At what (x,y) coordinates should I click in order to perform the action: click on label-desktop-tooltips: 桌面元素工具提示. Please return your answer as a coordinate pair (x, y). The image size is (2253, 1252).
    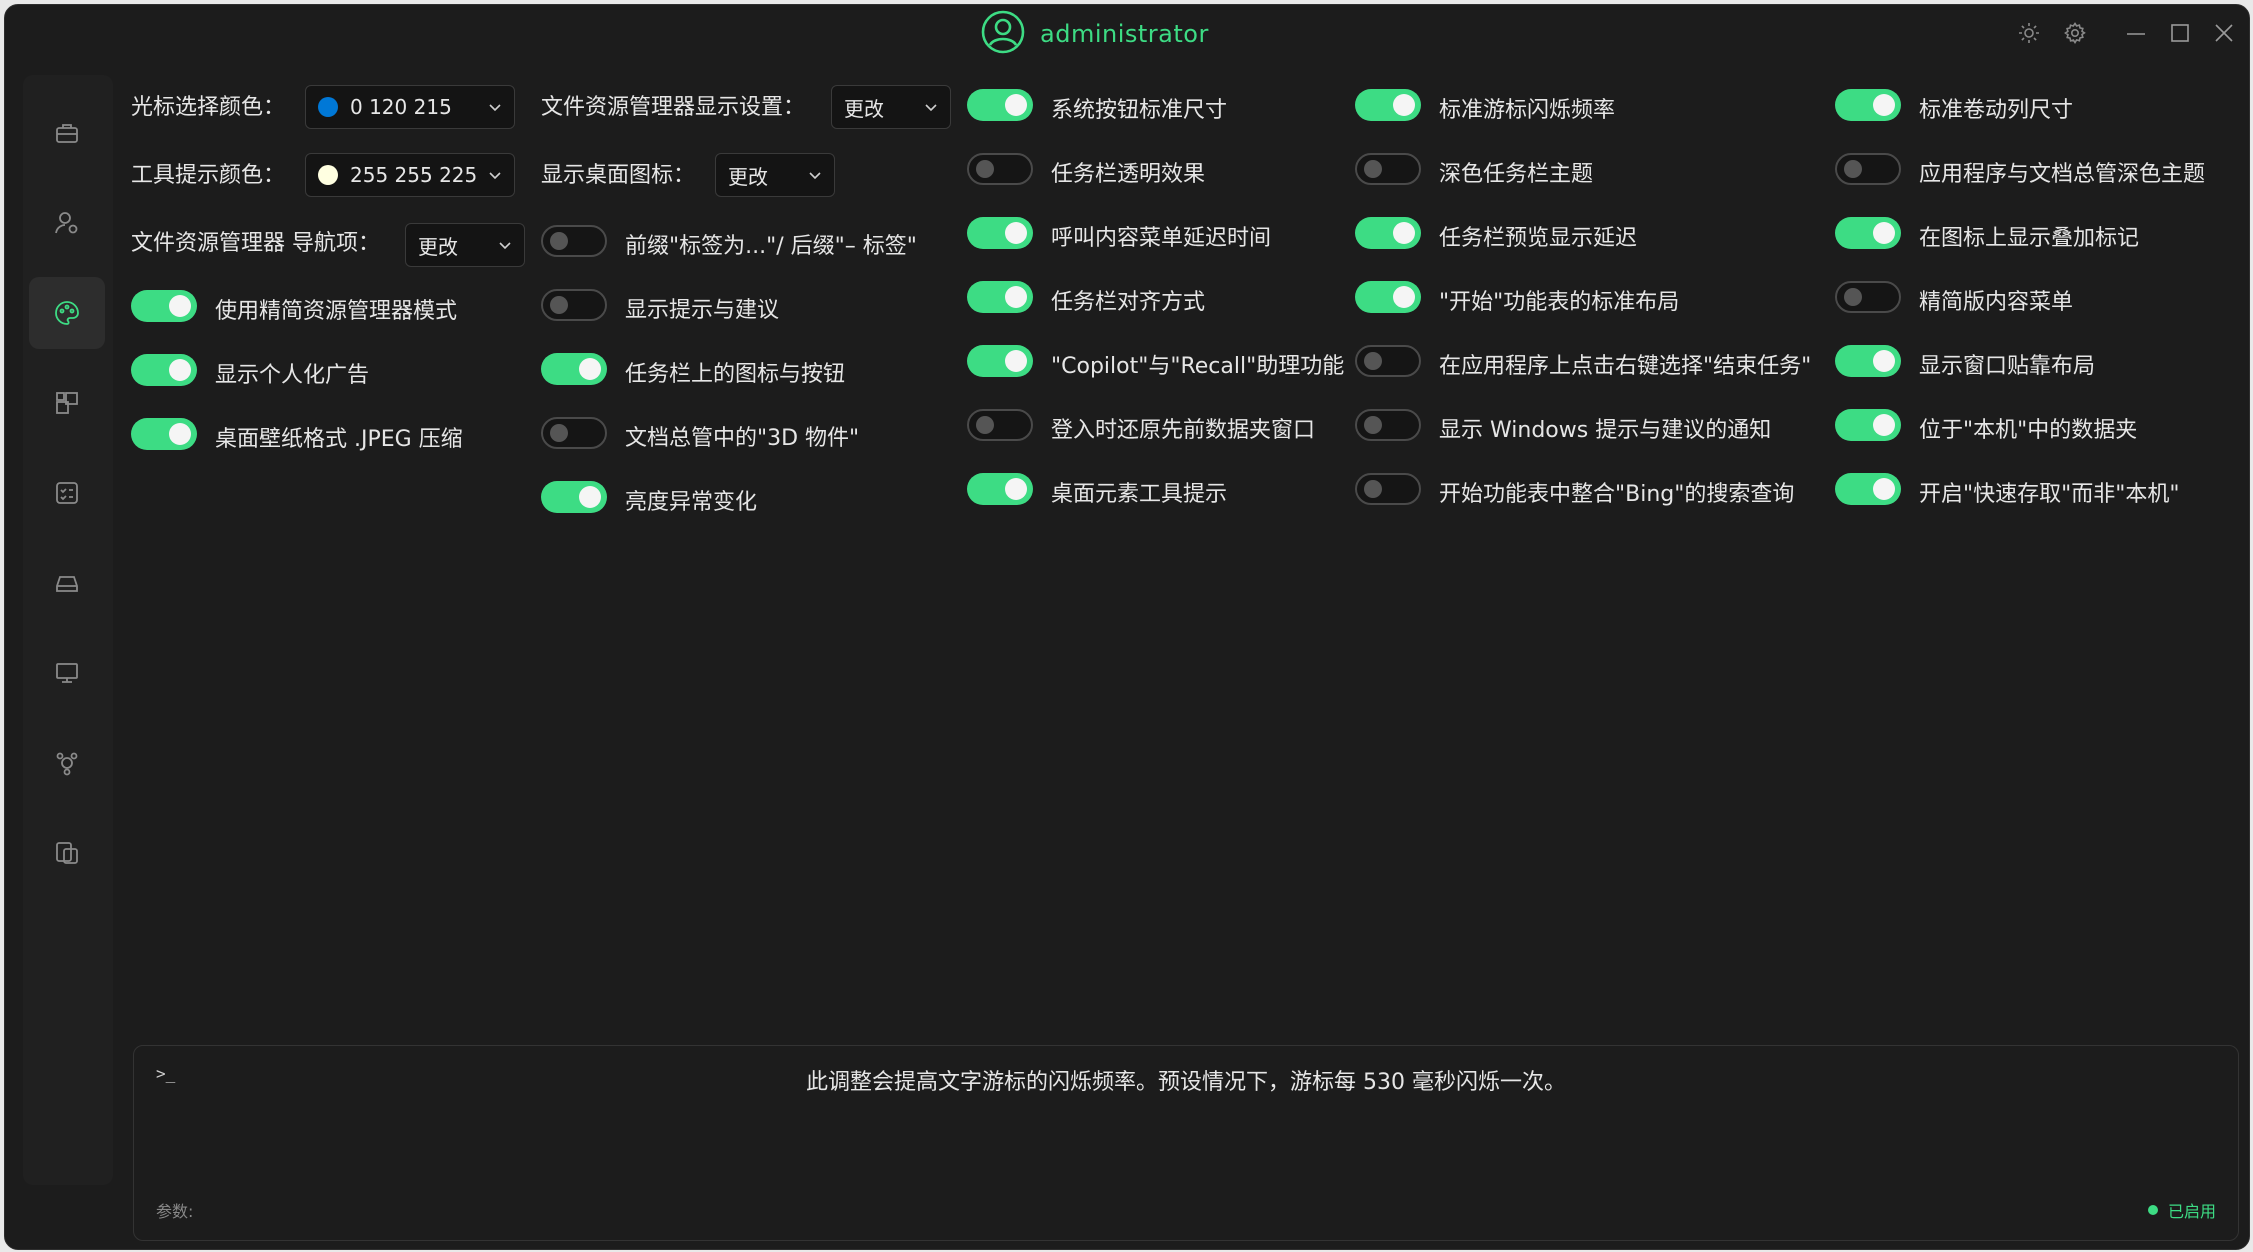
    Looking at the image, I should click on (1139, 494).